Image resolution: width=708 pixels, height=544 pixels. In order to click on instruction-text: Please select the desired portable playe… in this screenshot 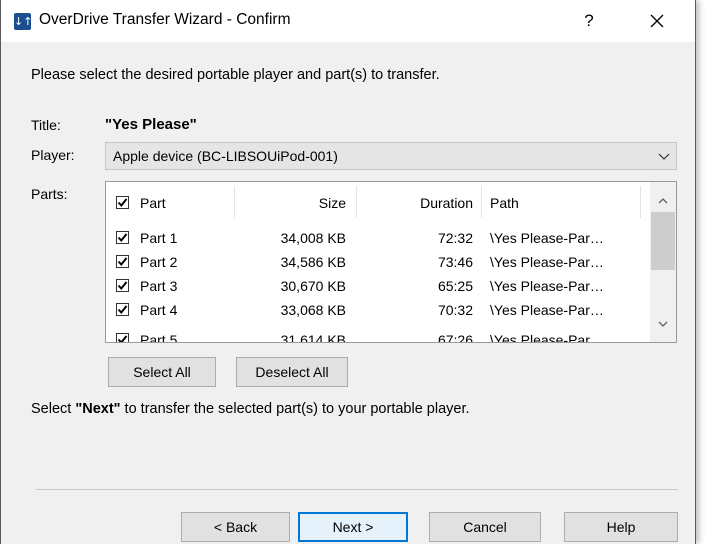, I will do `click(235, 75)`.